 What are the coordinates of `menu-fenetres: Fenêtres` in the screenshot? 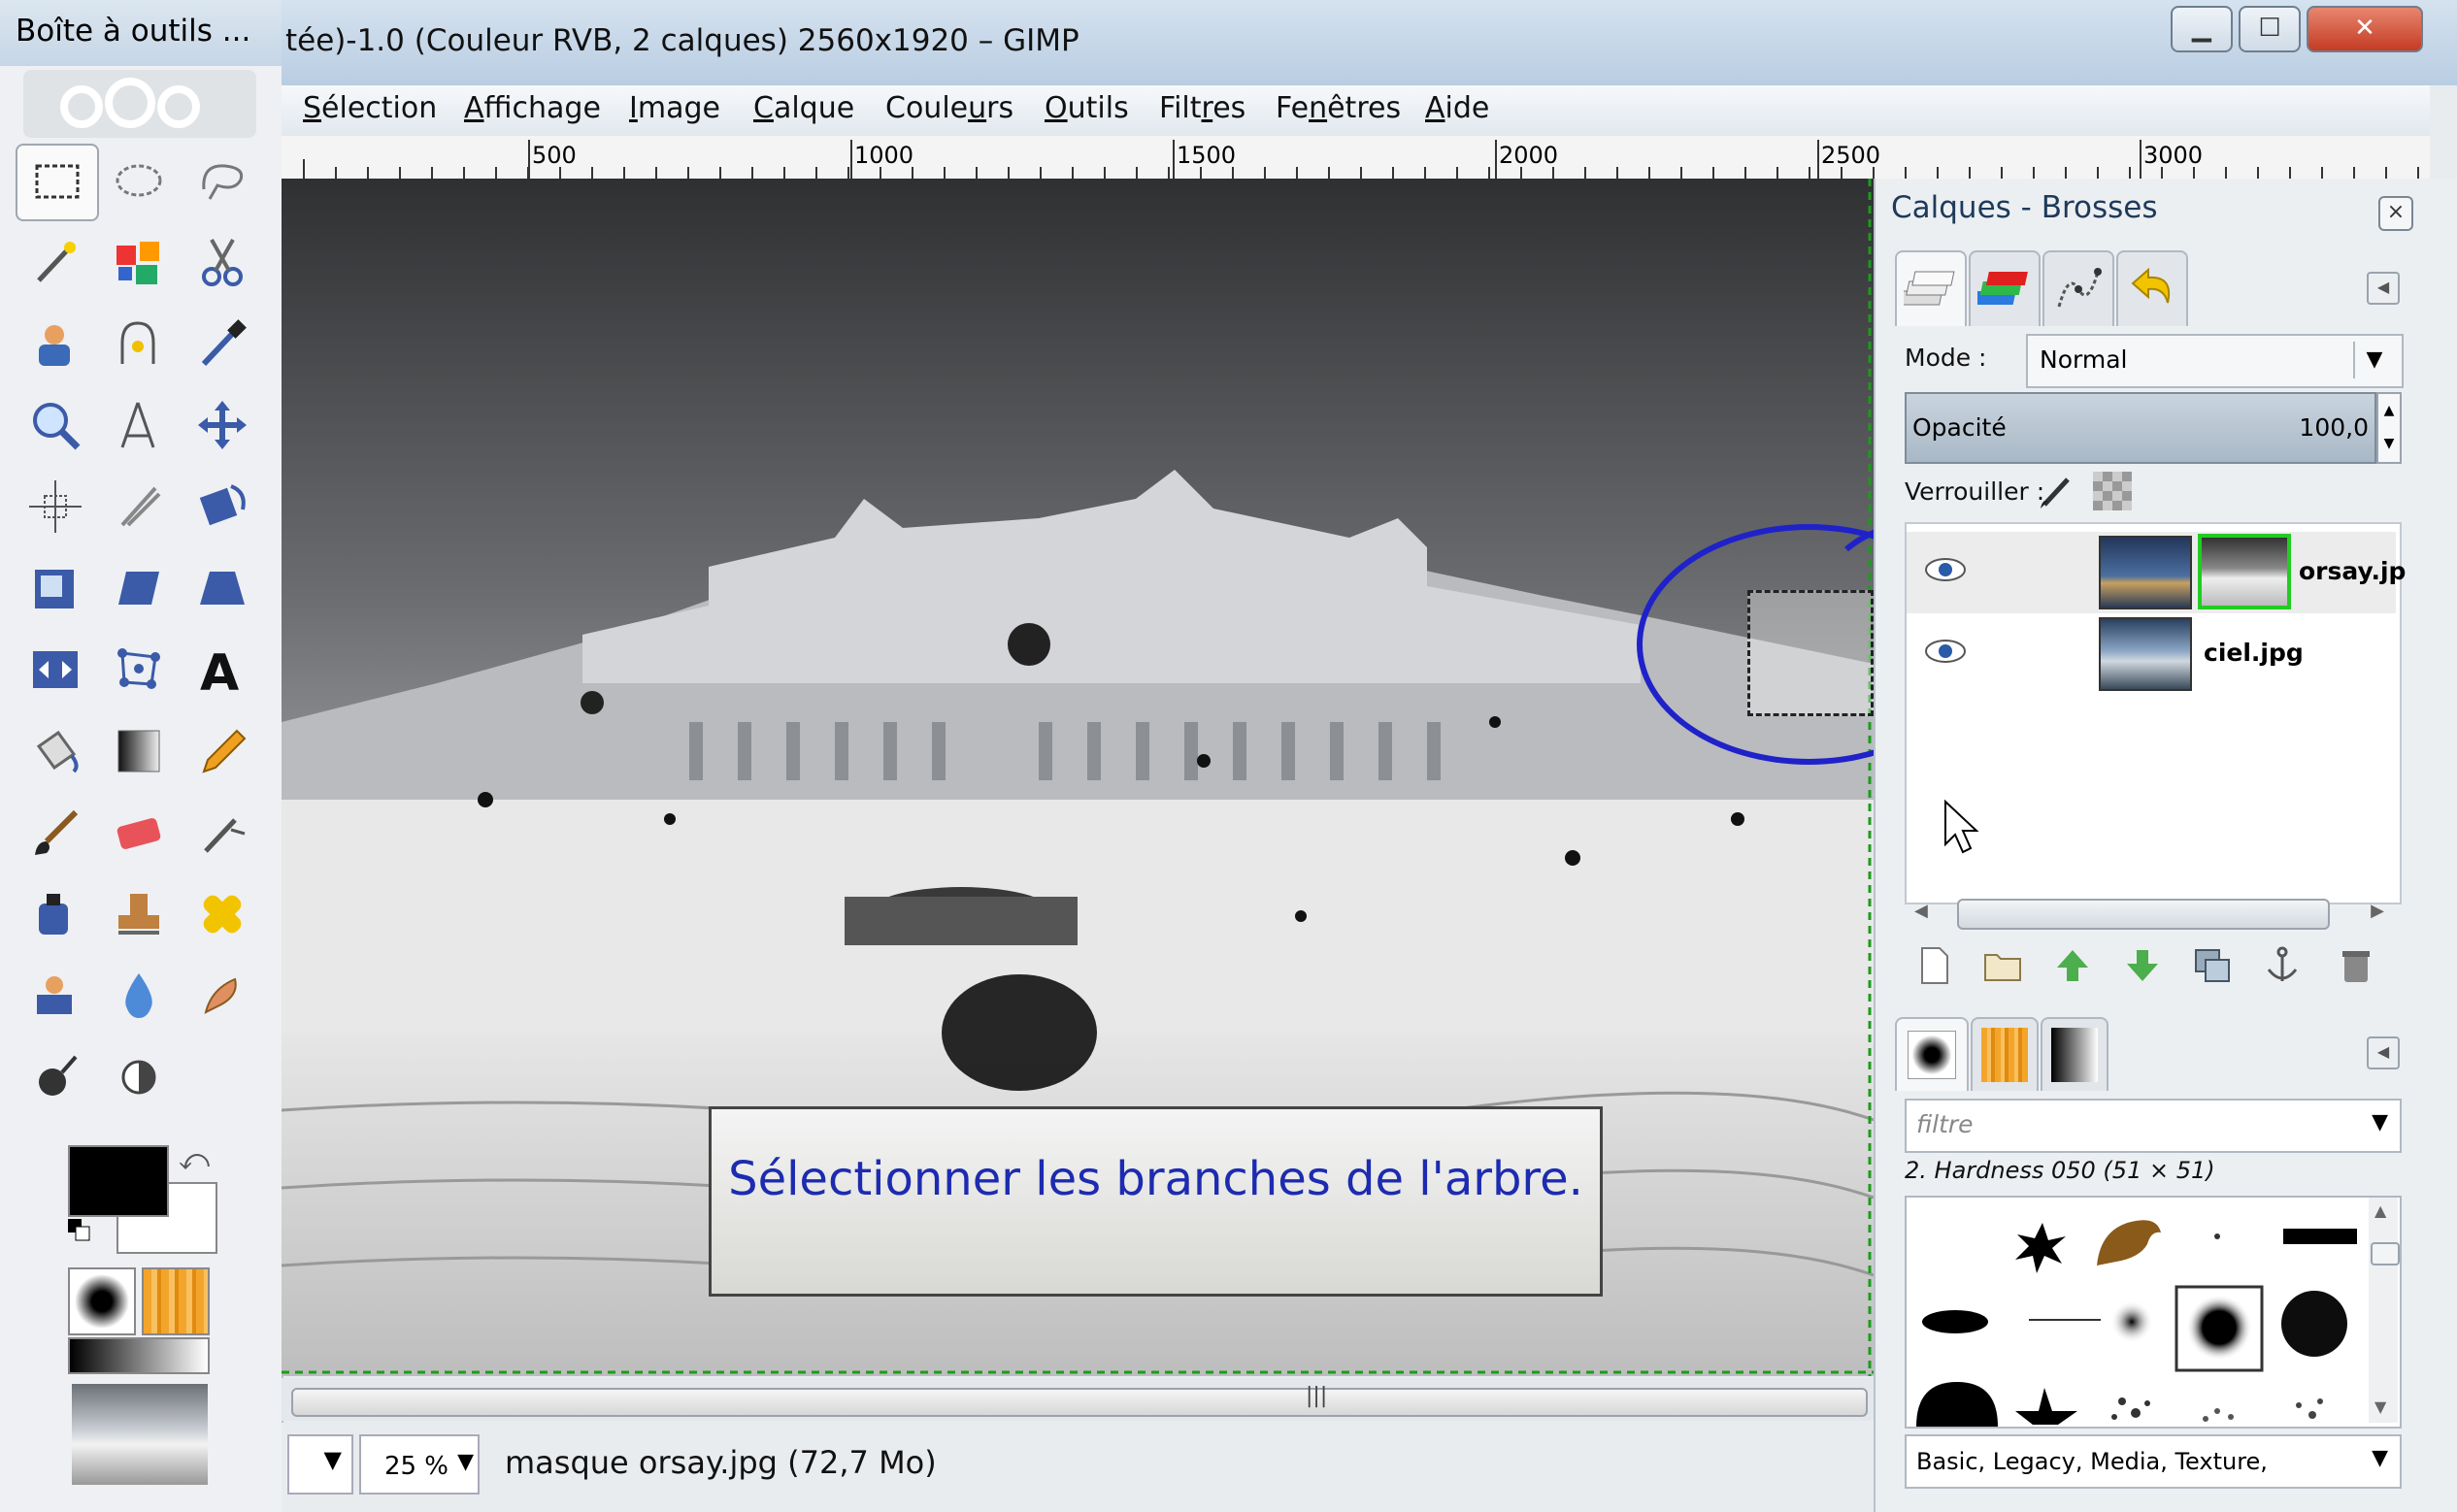 It's located at (1338, 108).